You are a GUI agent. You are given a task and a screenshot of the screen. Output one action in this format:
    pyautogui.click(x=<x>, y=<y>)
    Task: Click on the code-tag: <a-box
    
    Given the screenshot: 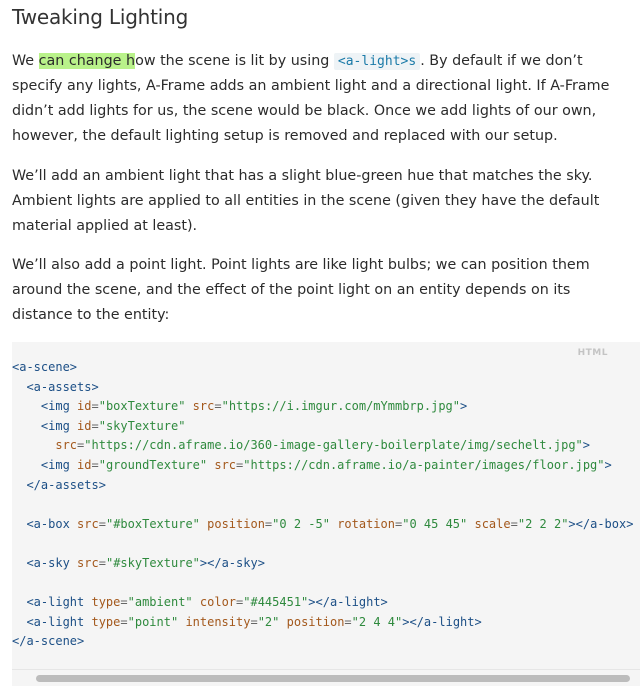 What is the action you would take?
    pyautogui.click(x=48, y=523)
    